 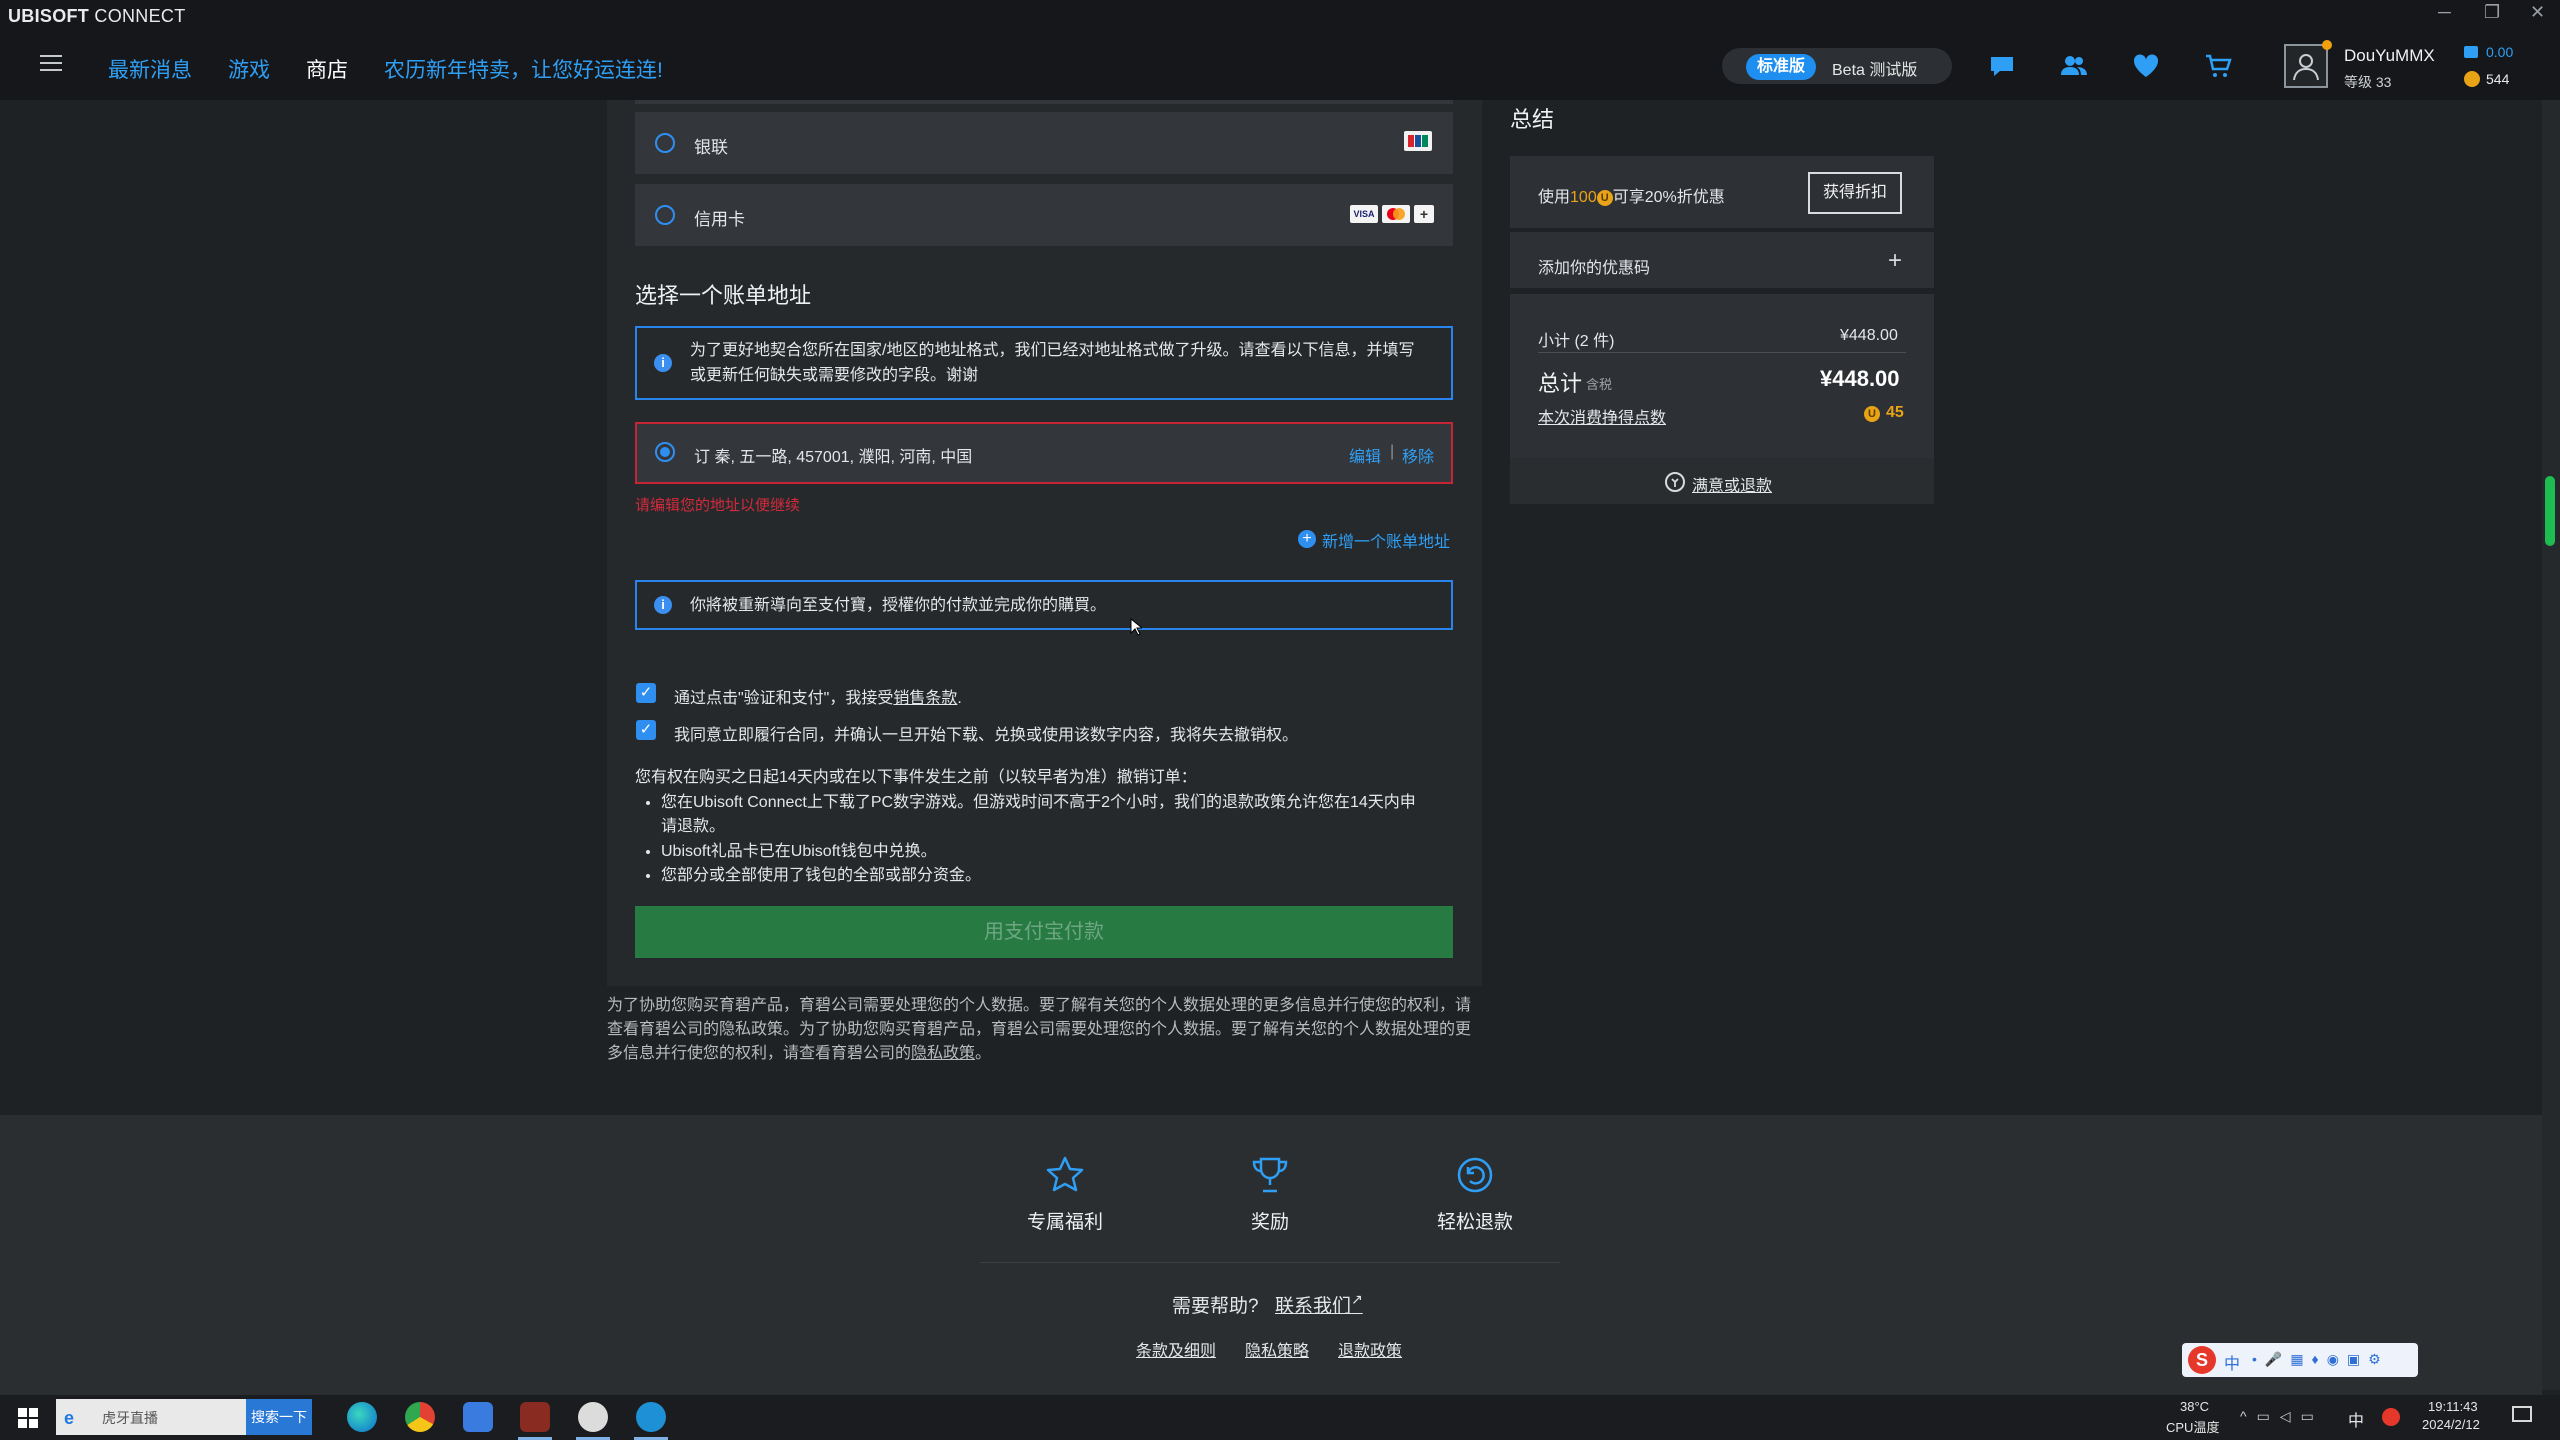 I want to click on clock-date: 2024/2/12, so click(x=2451, y=1424).